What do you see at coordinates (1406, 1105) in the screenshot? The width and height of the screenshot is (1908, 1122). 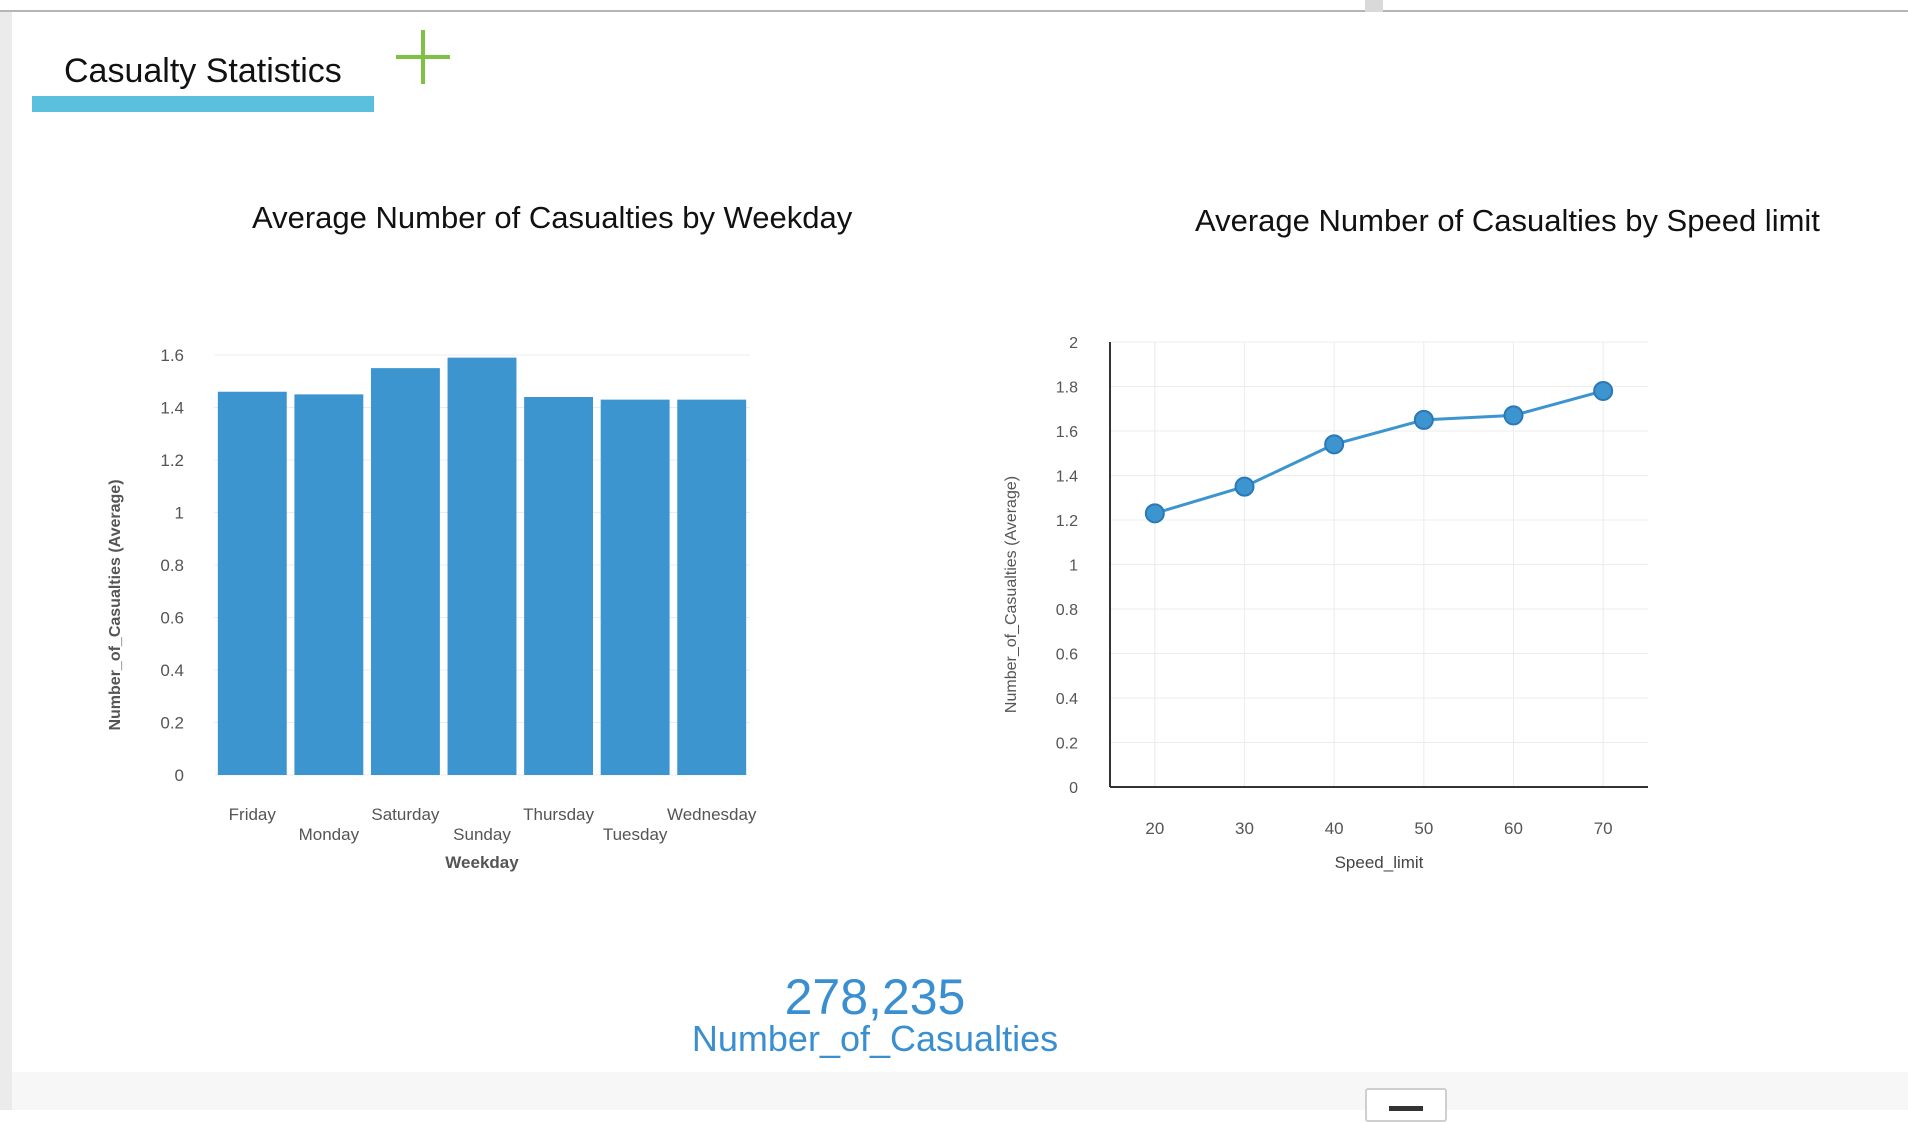 I see `menu-icon` at bounding box center [1406, 1105].